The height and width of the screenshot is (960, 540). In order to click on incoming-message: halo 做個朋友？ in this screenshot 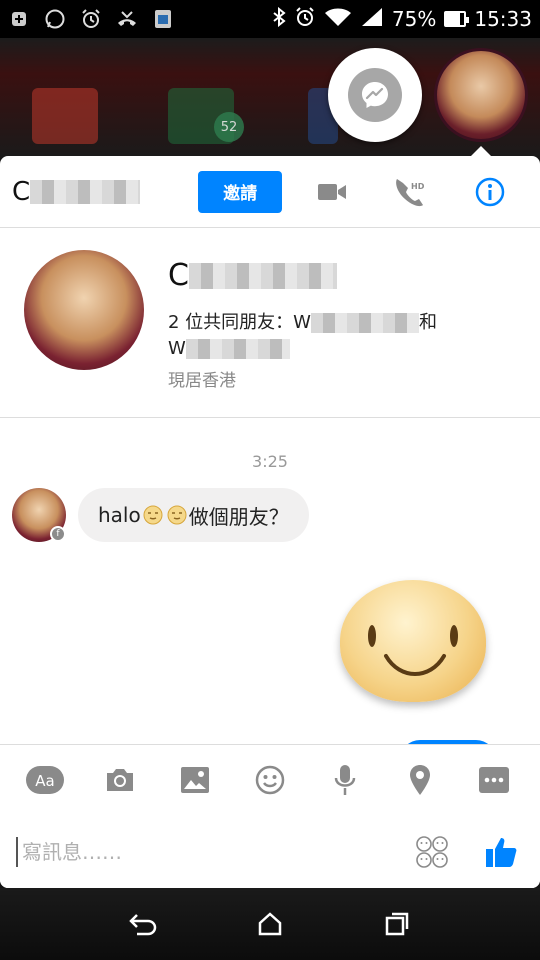, I will do `click(193, 515)`.